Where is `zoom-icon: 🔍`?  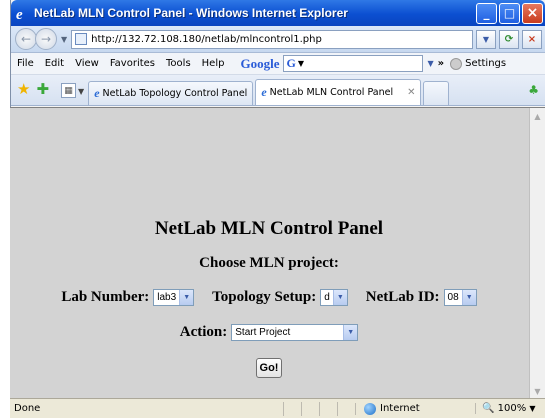
zoom-icon: 🔍 is located at coordinates (488, 408).